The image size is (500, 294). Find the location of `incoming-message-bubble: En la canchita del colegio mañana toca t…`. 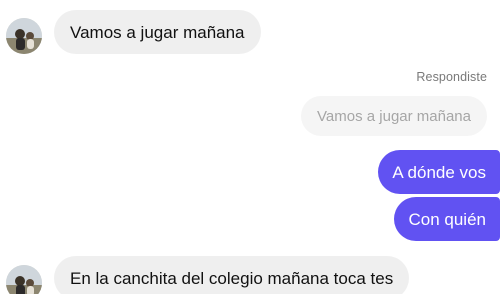

incoming-message-bubble: En la canchita del colegio mañana toca t… is located at coordinates (232, 275).